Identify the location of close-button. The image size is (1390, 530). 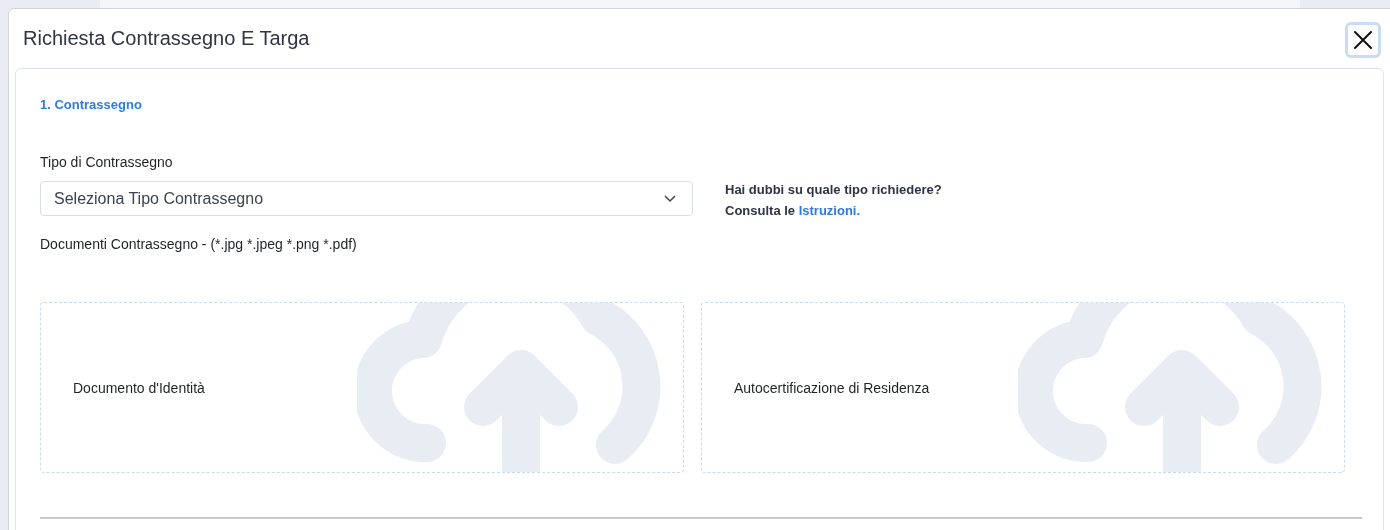
(1363, 39).